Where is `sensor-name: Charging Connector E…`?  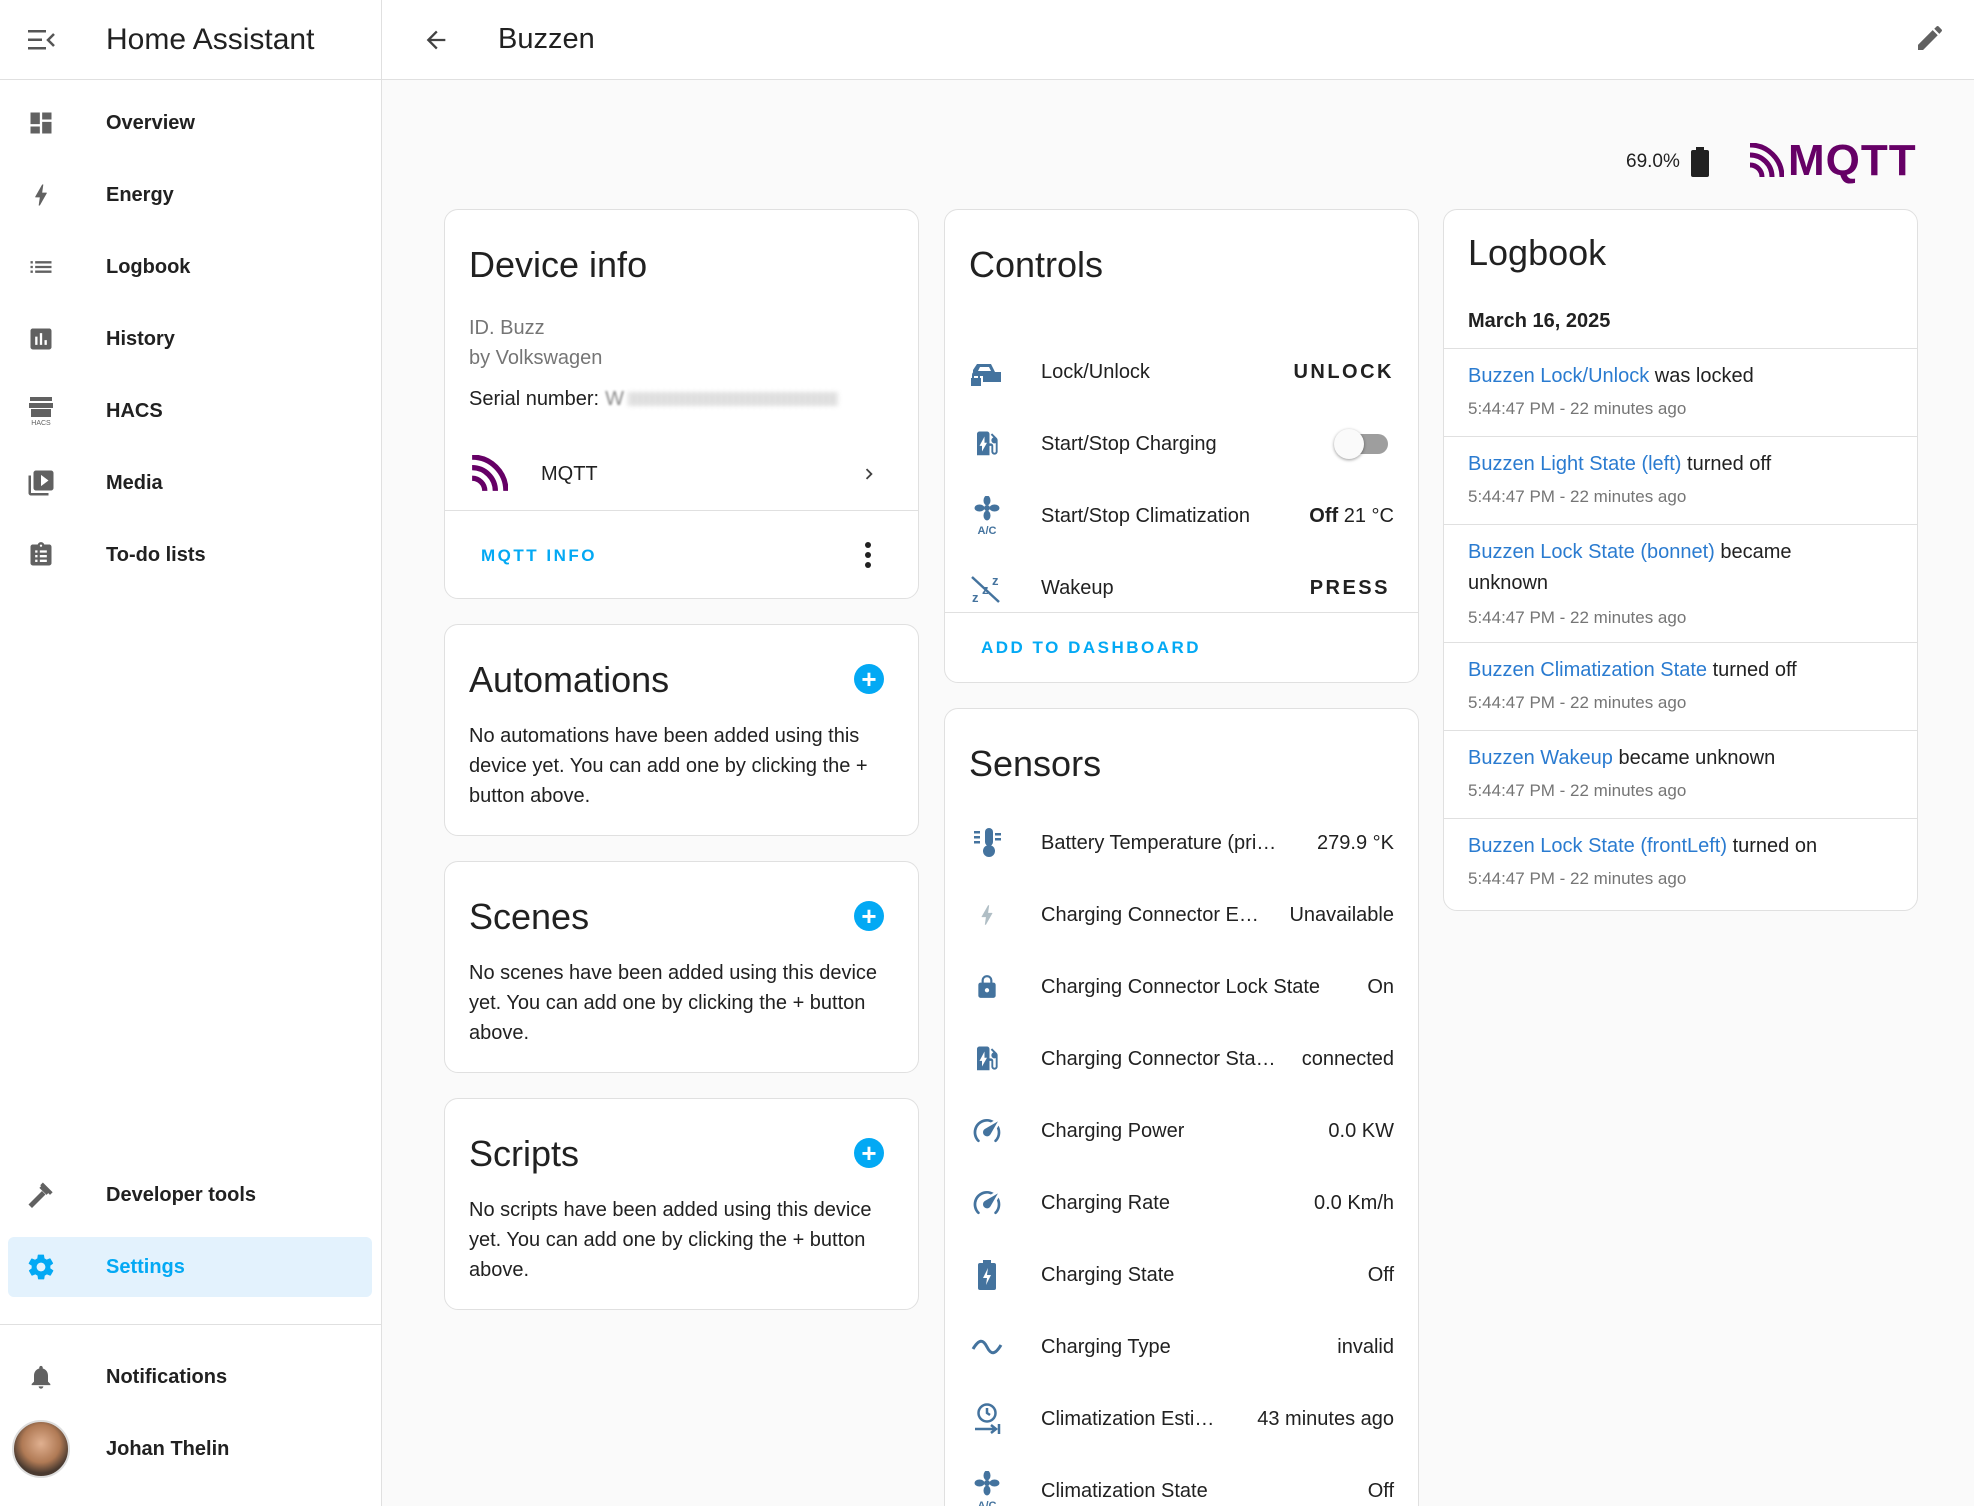 sensor-name: Charging Connector E… is located at coordinates (1150, 914).